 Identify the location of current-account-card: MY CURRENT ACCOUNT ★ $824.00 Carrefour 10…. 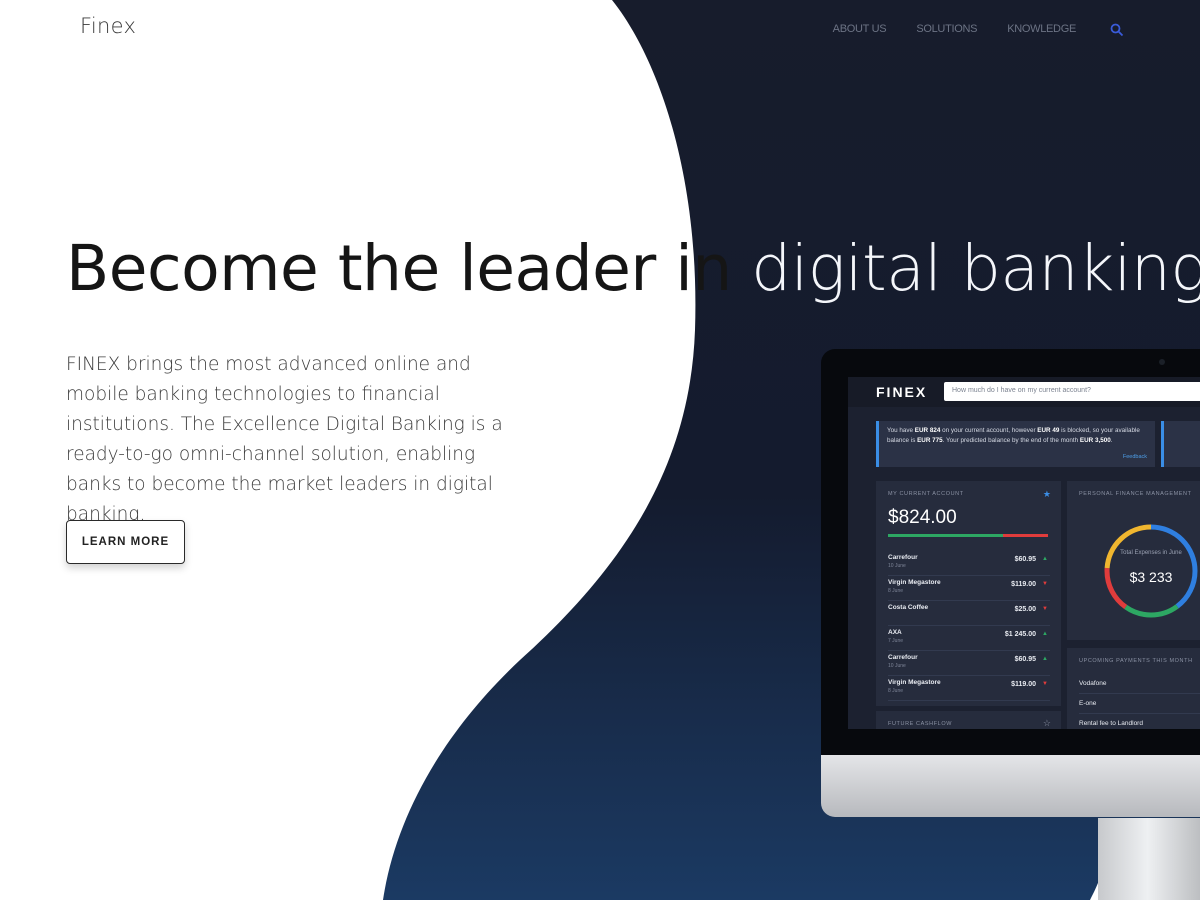
(968, 593).